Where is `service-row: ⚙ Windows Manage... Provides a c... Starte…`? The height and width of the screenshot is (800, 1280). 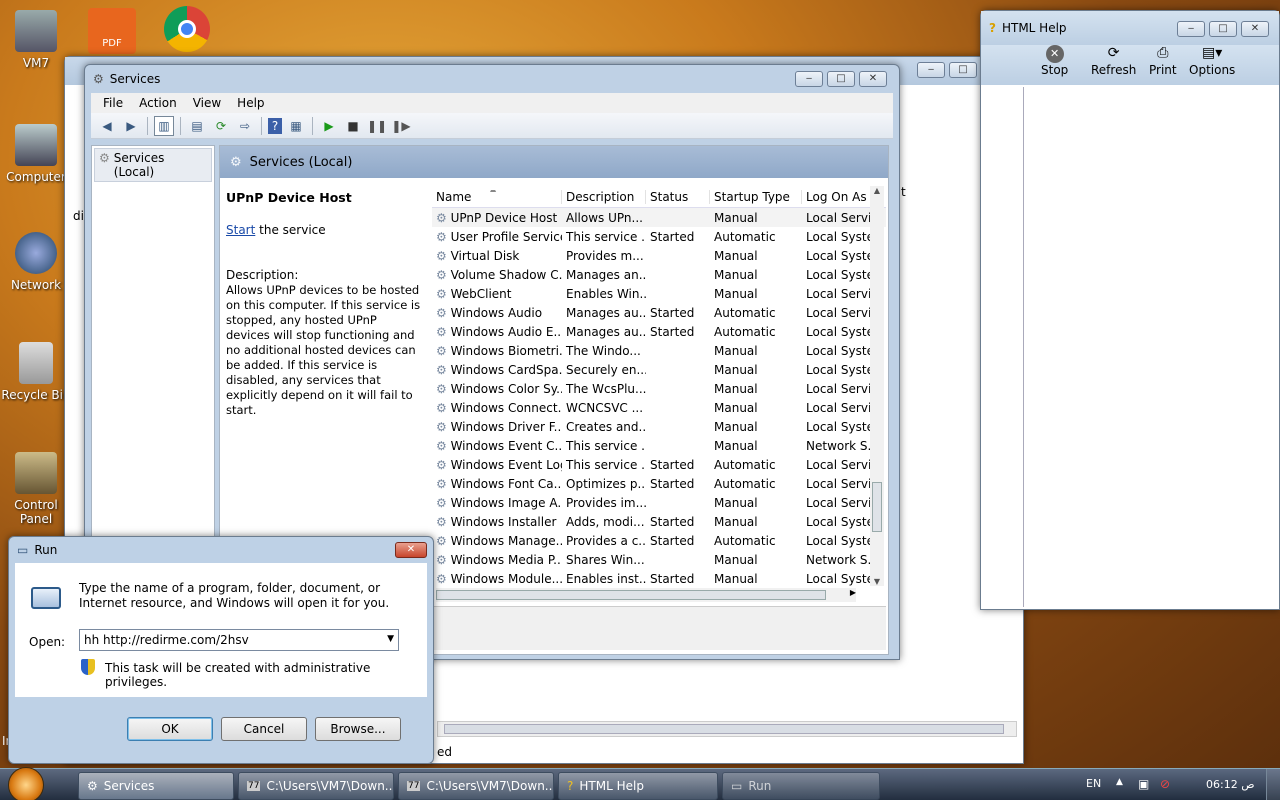
service-row: ⚙ Windows Manage... Provides a c... Starte… is located at coordinates (659, 540).